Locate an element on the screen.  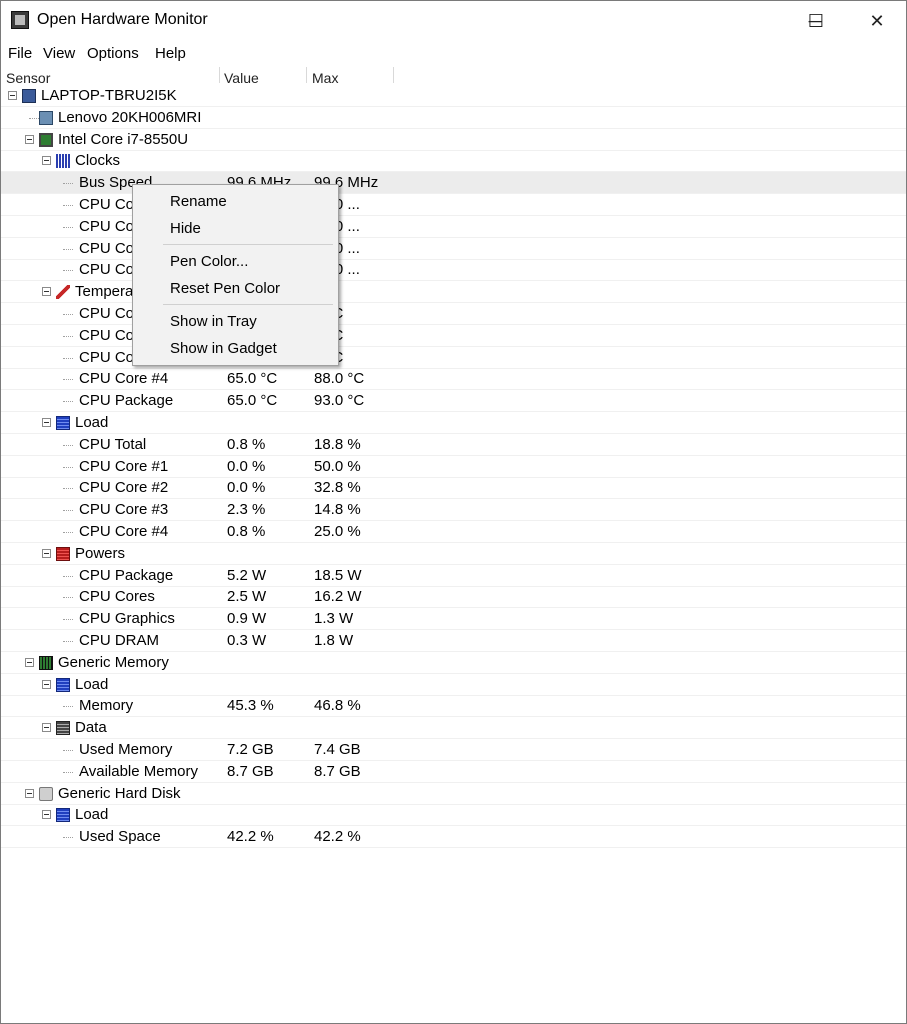
maximize-button: ☐ is located at coordinates (816, 21).